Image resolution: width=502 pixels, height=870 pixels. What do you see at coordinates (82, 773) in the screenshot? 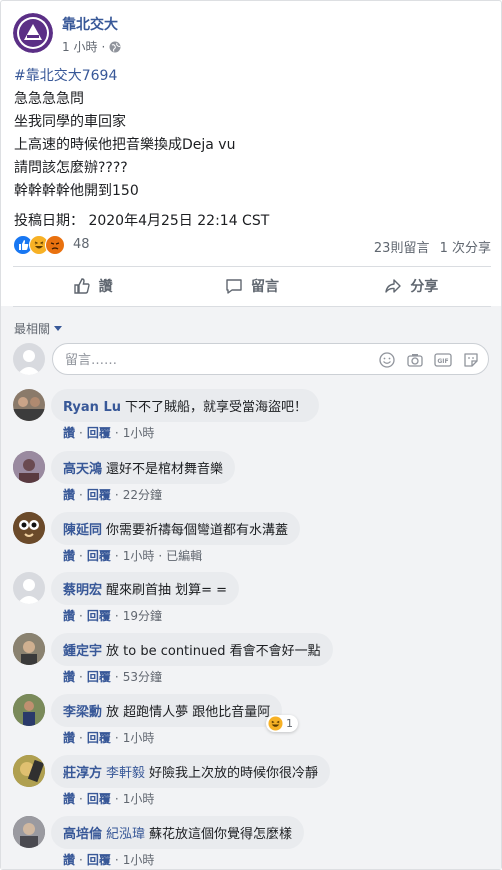
I see `commenter-name: 莊淳方` at bounding box center [82, 773].